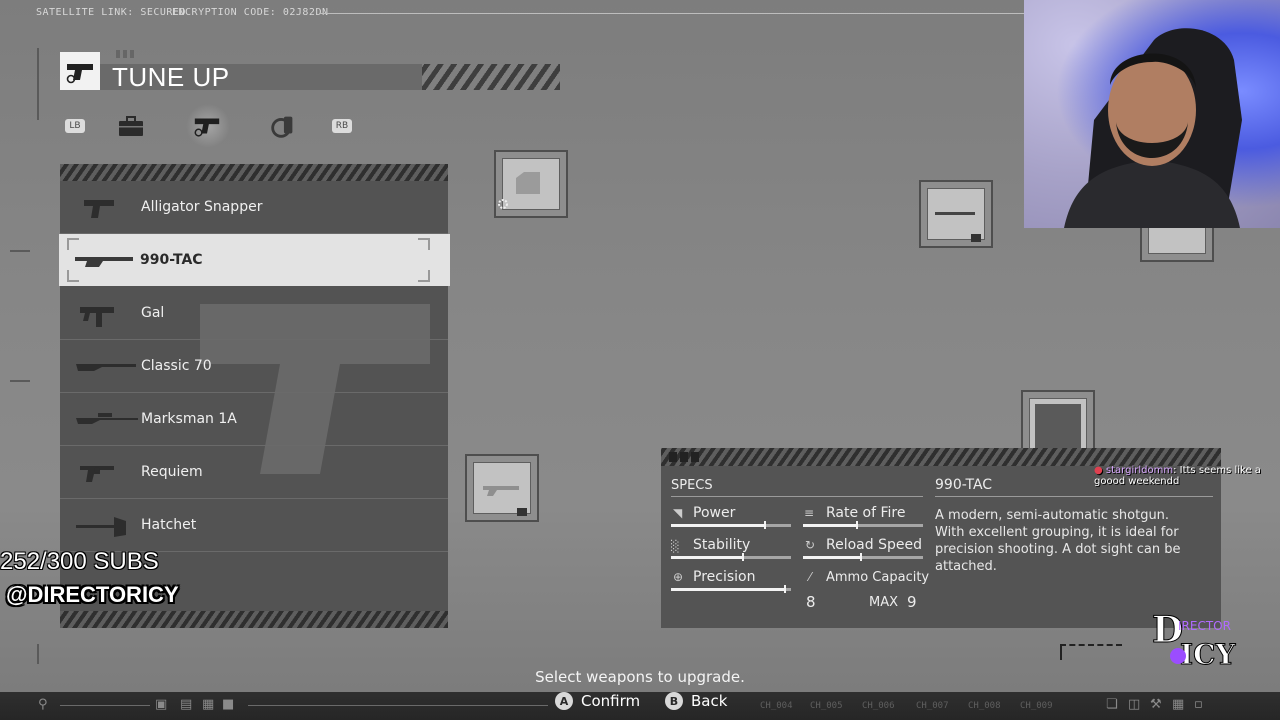  What do you see at coordinates (1112, 704) in the screenshot?
I see `cube-icon: ❏` at bounding box center [1112, 704].